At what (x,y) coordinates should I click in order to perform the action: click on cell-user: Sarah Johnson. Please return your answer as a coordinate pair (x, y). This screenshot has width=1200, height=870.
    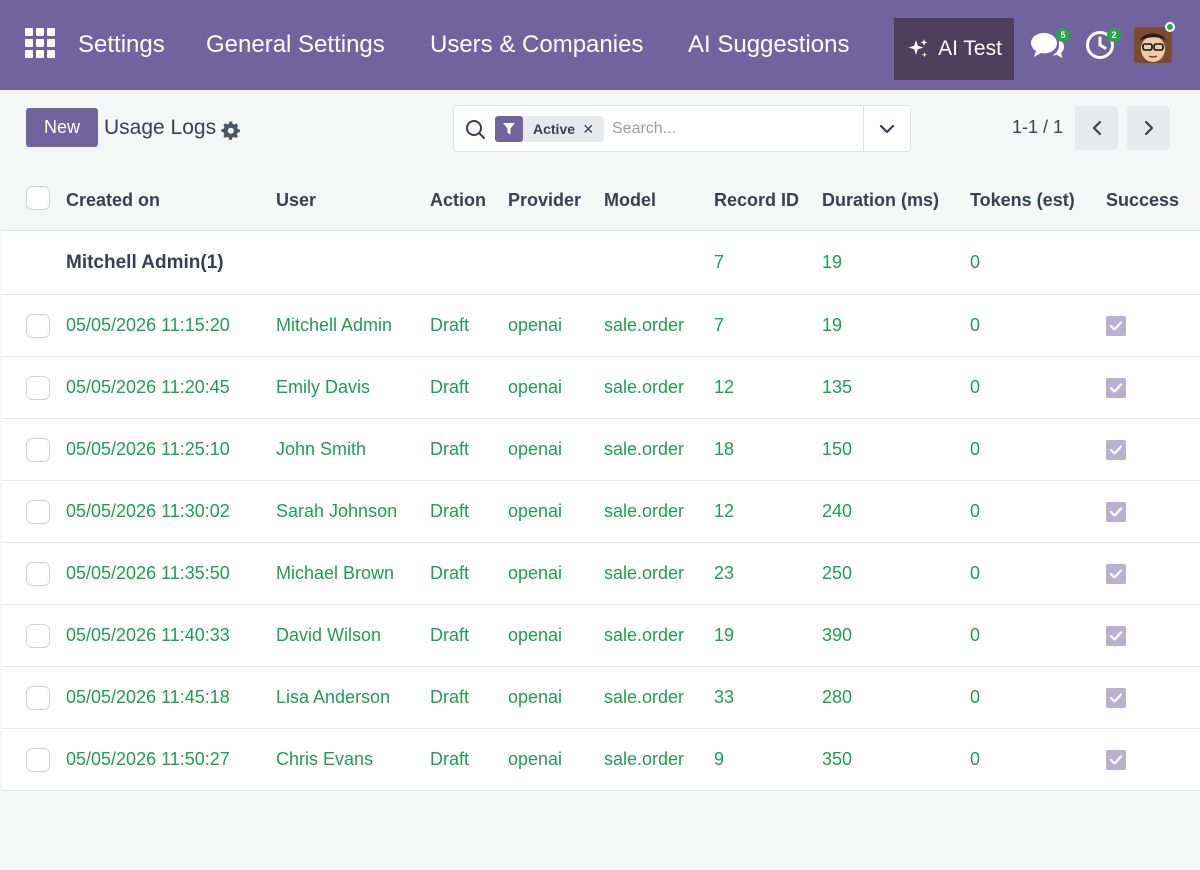
    Looking at the image, I should click on (337, 511).